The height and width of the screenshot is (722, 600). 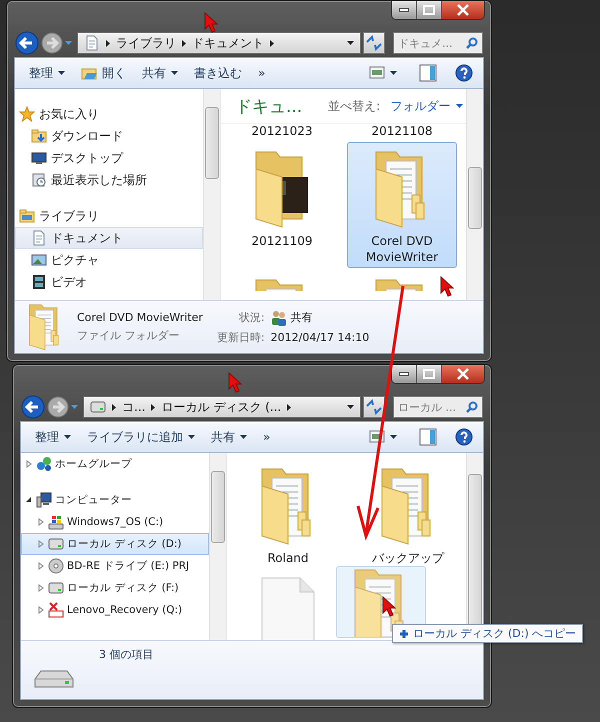 What do you see at coordinates (39, 260) in the screenshot?
I see `picture-icon` at bounding box center [39, 260].